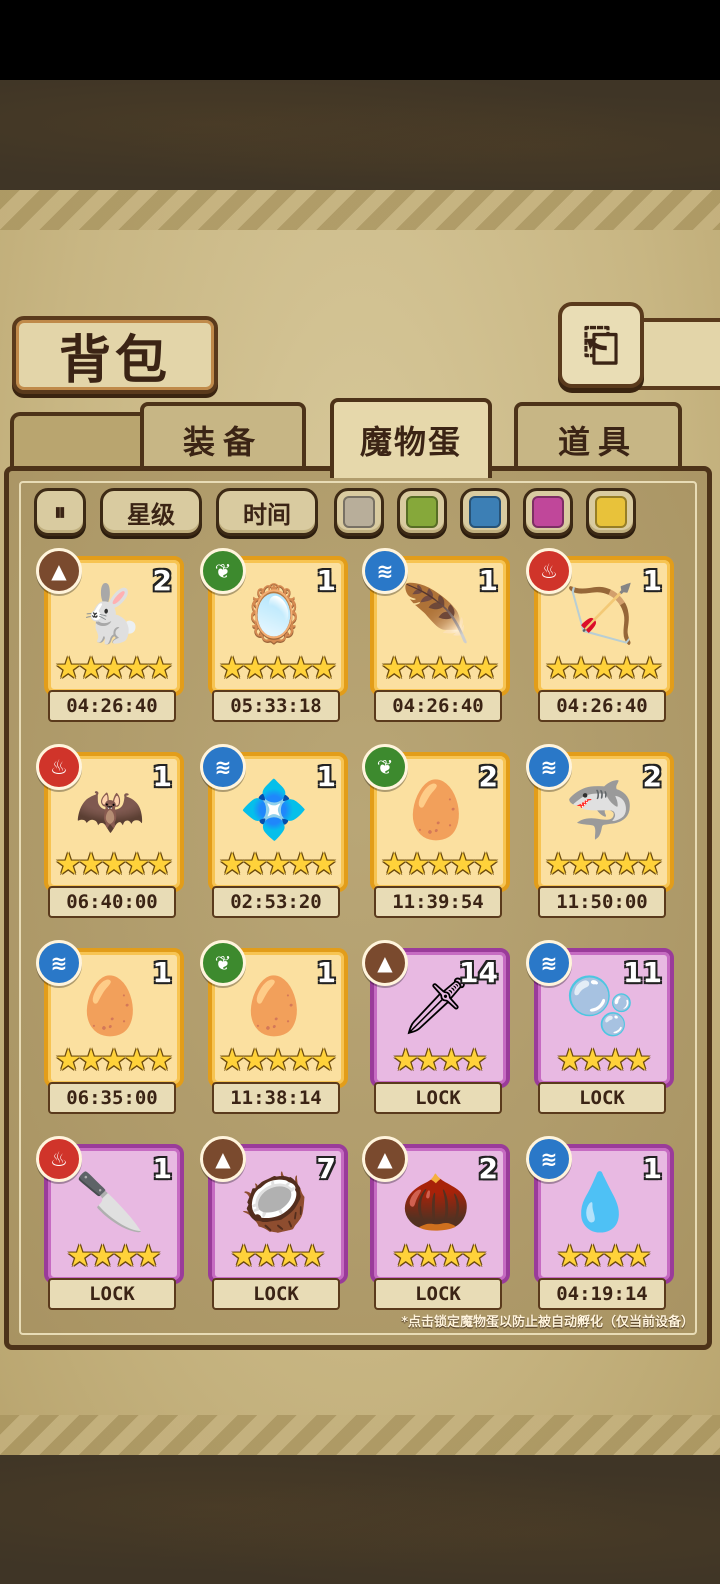 The width and height of the screenshot is (720, 1584). I want to click on egg-card: 🏹 ♨ 1 ★★★★★ 04:26:40, so click(600, 635).